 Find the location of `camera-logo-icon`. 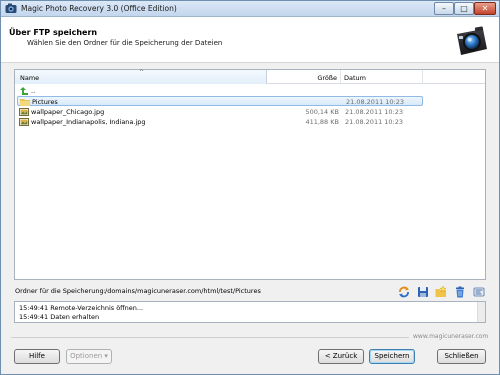

camera-logo-icon is located at coordinates (472, 40).